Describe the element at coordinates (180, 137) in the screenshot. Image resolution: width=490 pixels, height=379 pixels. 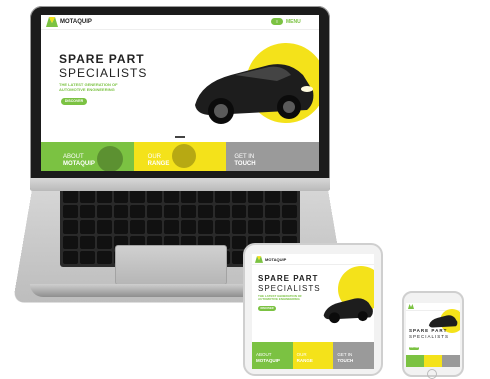
I see `scroll-indicator` at that location.